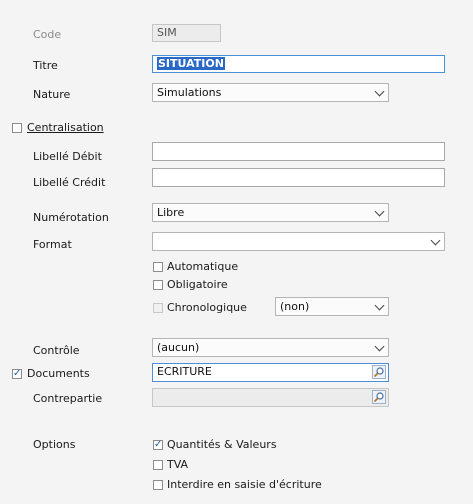  What do you see at coordinates (191, 63) in the screenshot?
I see `titre-value: SITUATION` at bounding box center [191, 63].